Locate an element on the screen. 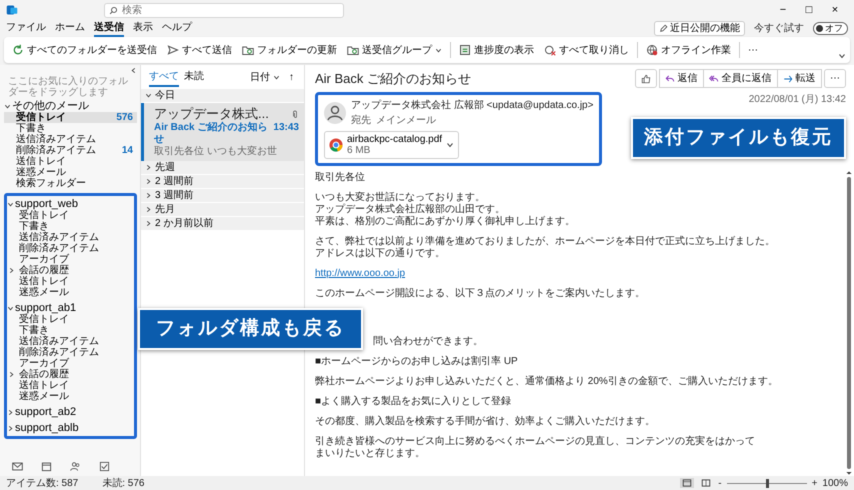  reply-icon is located at coordinates (669, 79).